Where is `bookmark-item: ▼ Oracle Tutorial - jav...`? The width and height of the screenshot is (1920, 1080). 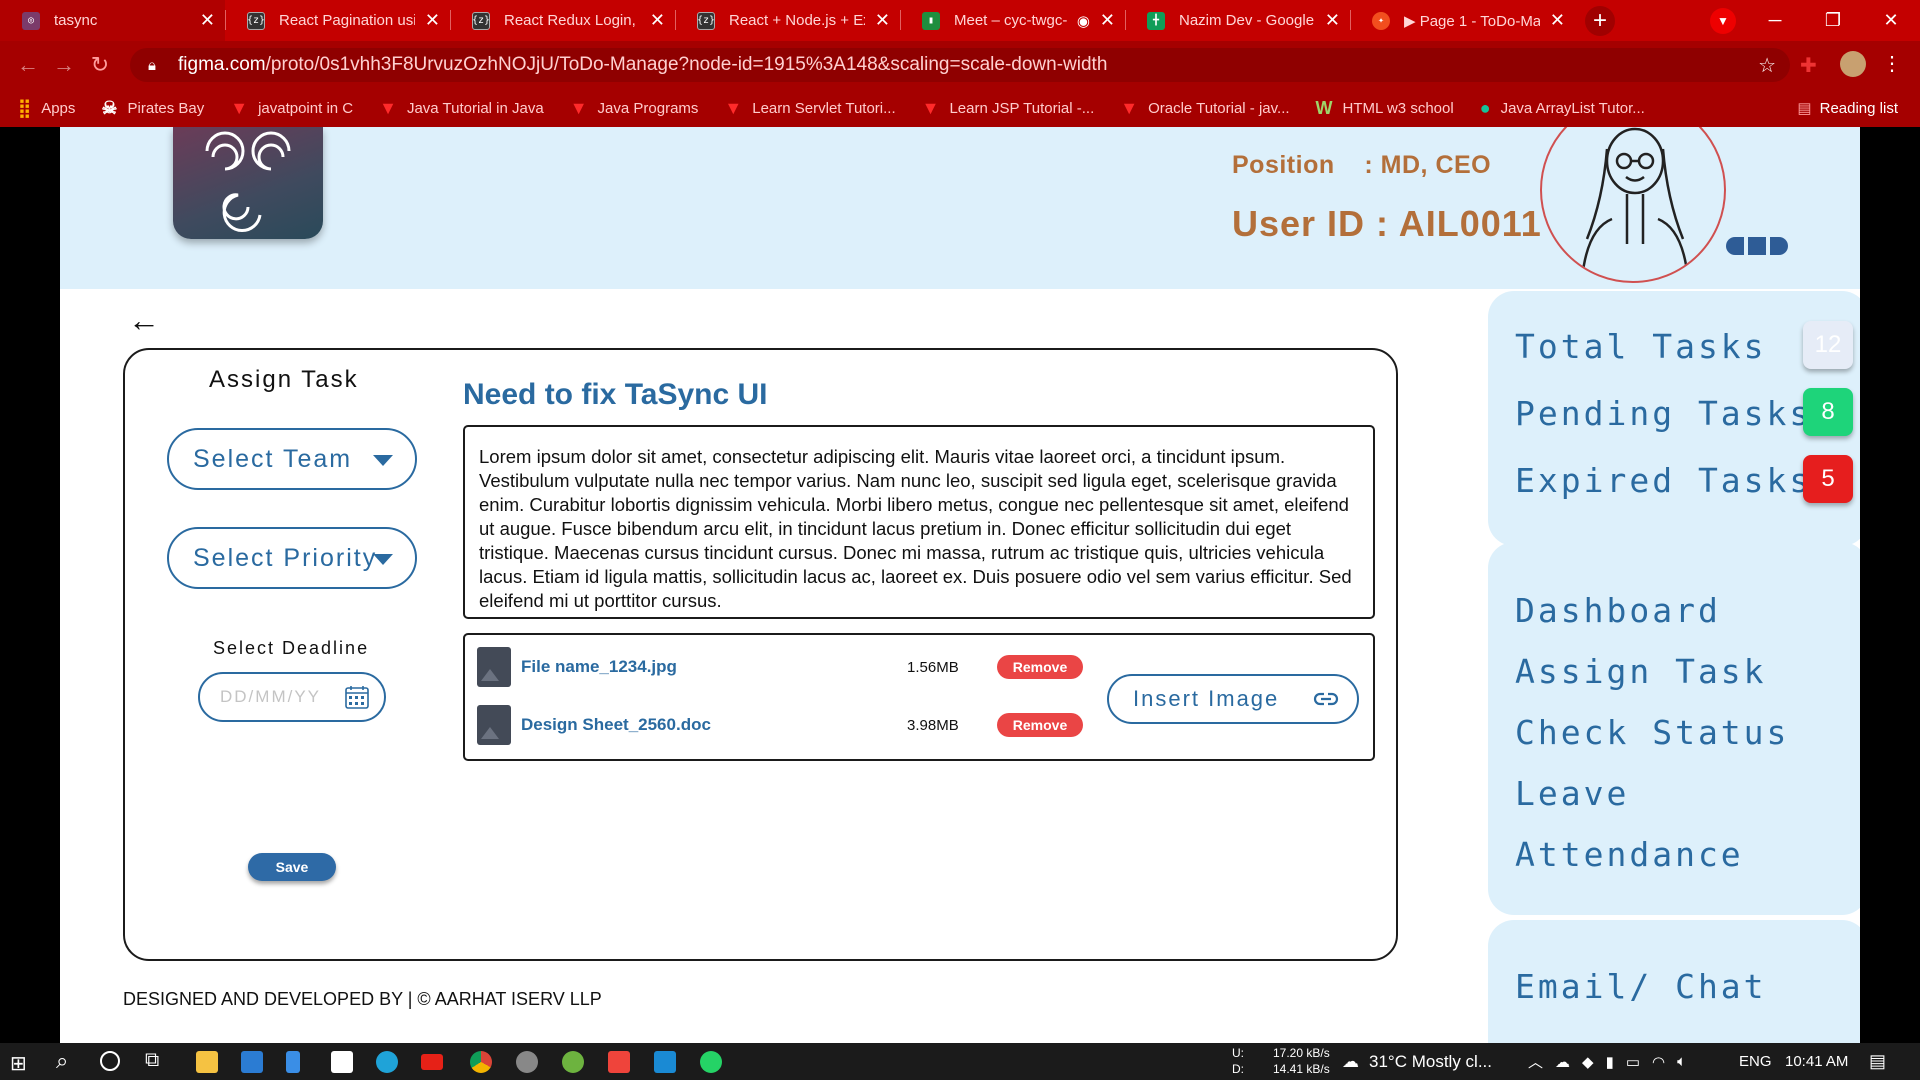 bookmark-item: ▼ Oracle Tutorial - jav... is located at coordinates (1204, 108).